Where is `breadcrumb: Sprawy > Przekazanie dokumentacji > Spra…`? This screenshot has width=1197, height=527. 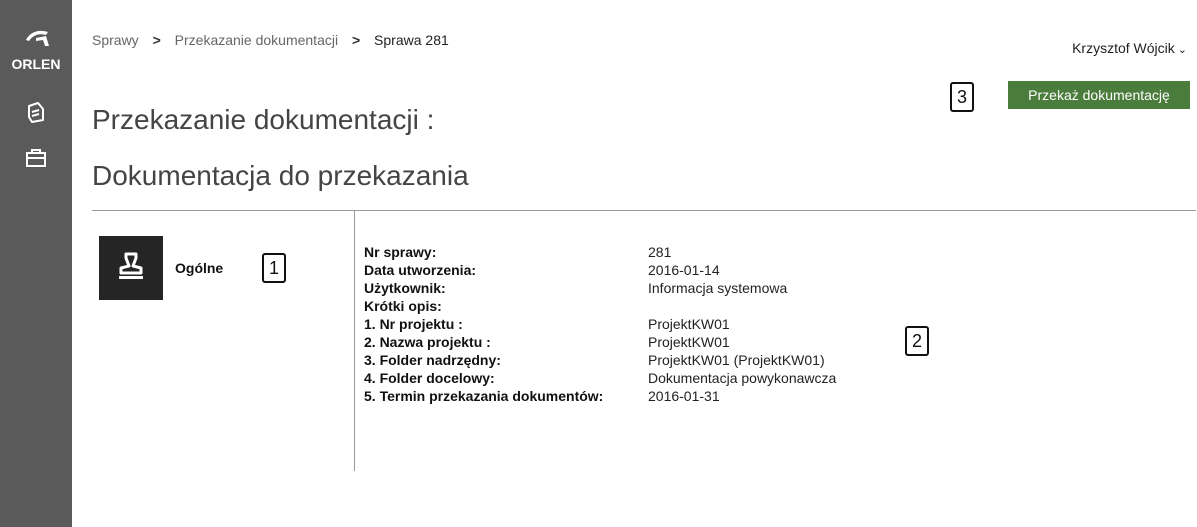
breadcrumb: Sprawy > Przekazanie dokumentacji > Spra… is located at coordinates (270, 39).